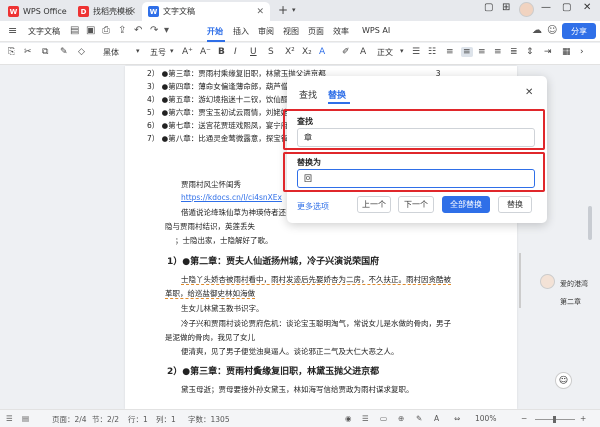  Describe the element at coordinates (45, 52) in the screenshot. I see `copy-icon: ⧉` at that location.